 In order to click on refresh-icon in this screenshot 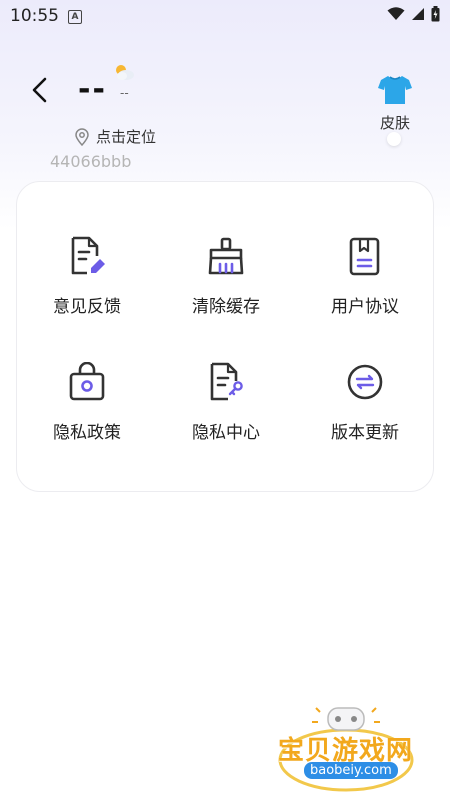, I will do `click(365, 382)`.